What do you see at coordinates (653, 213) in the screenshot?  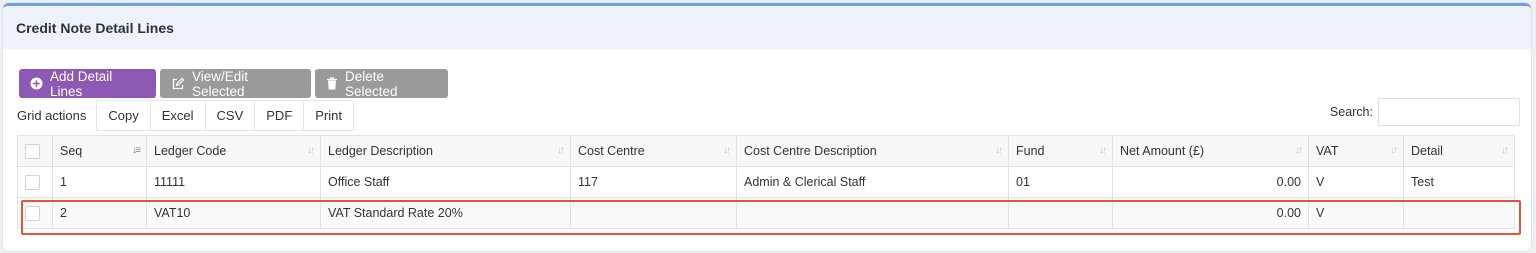 I see `cost-centre-cell` at bounding box center [653, 213].